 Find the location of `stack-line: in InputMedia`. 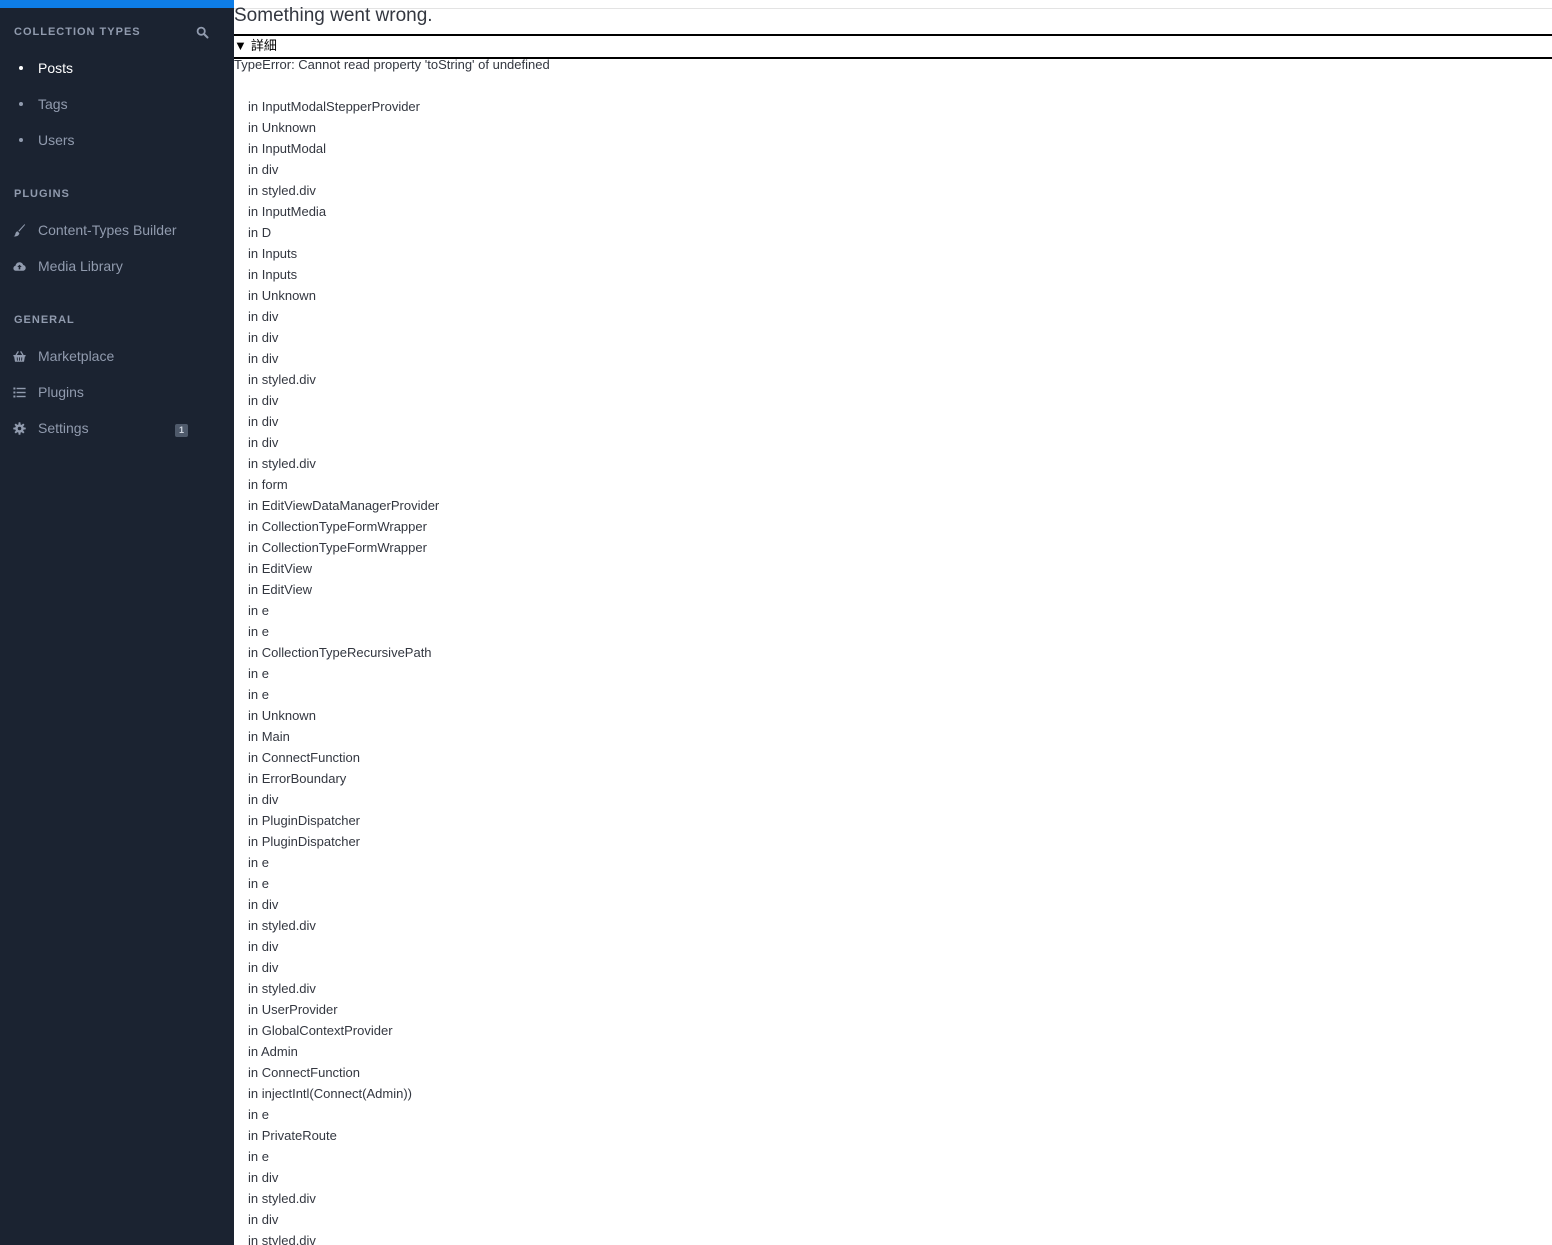

stack-line: in InputMedia is located at coordinates (287, 211).